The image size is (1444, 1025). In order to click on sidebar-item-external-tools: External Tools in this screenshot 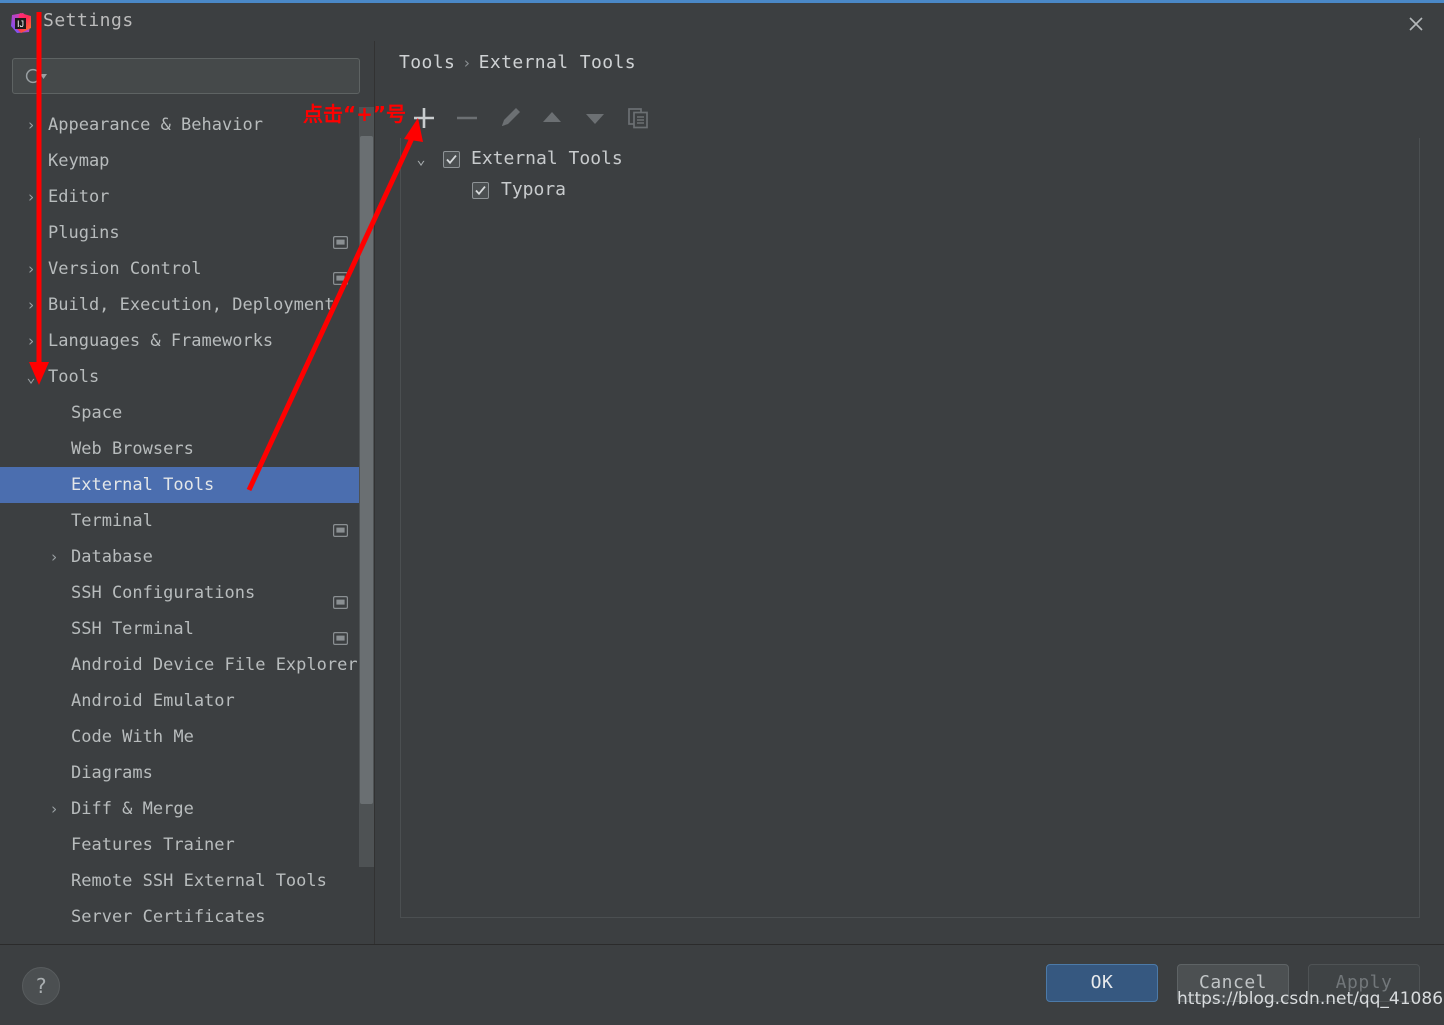, I will do `click(187, 485)`.